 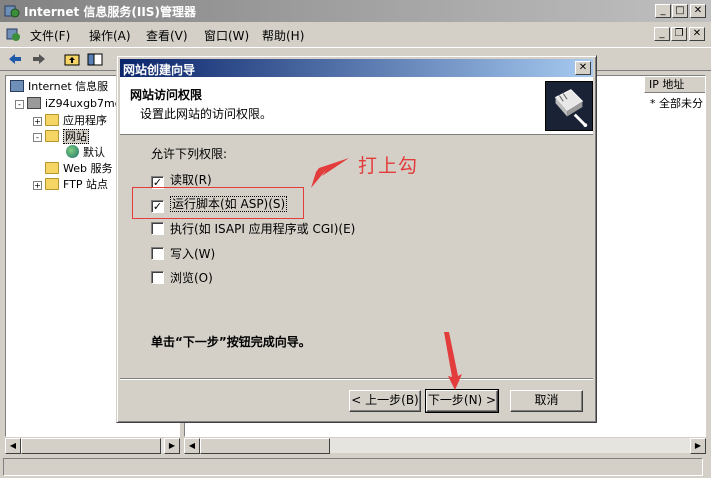 What do you see at coordinates (110, 12) in the screenshot?
I see `window-title: Internet 信息服务(IIS)管理器` at bounding box center [110, 12].